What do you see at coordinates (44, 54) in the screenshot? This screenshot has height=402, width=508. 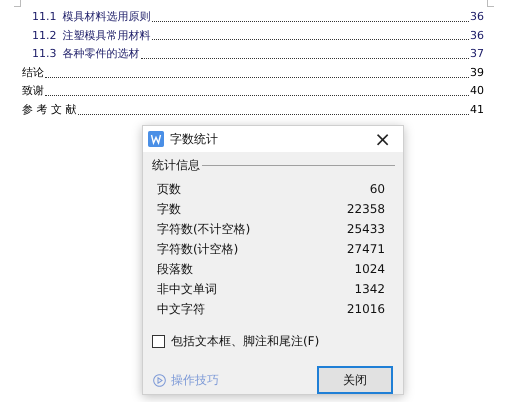 I see `section-number: 11.3` at bounding box center [44, 54].